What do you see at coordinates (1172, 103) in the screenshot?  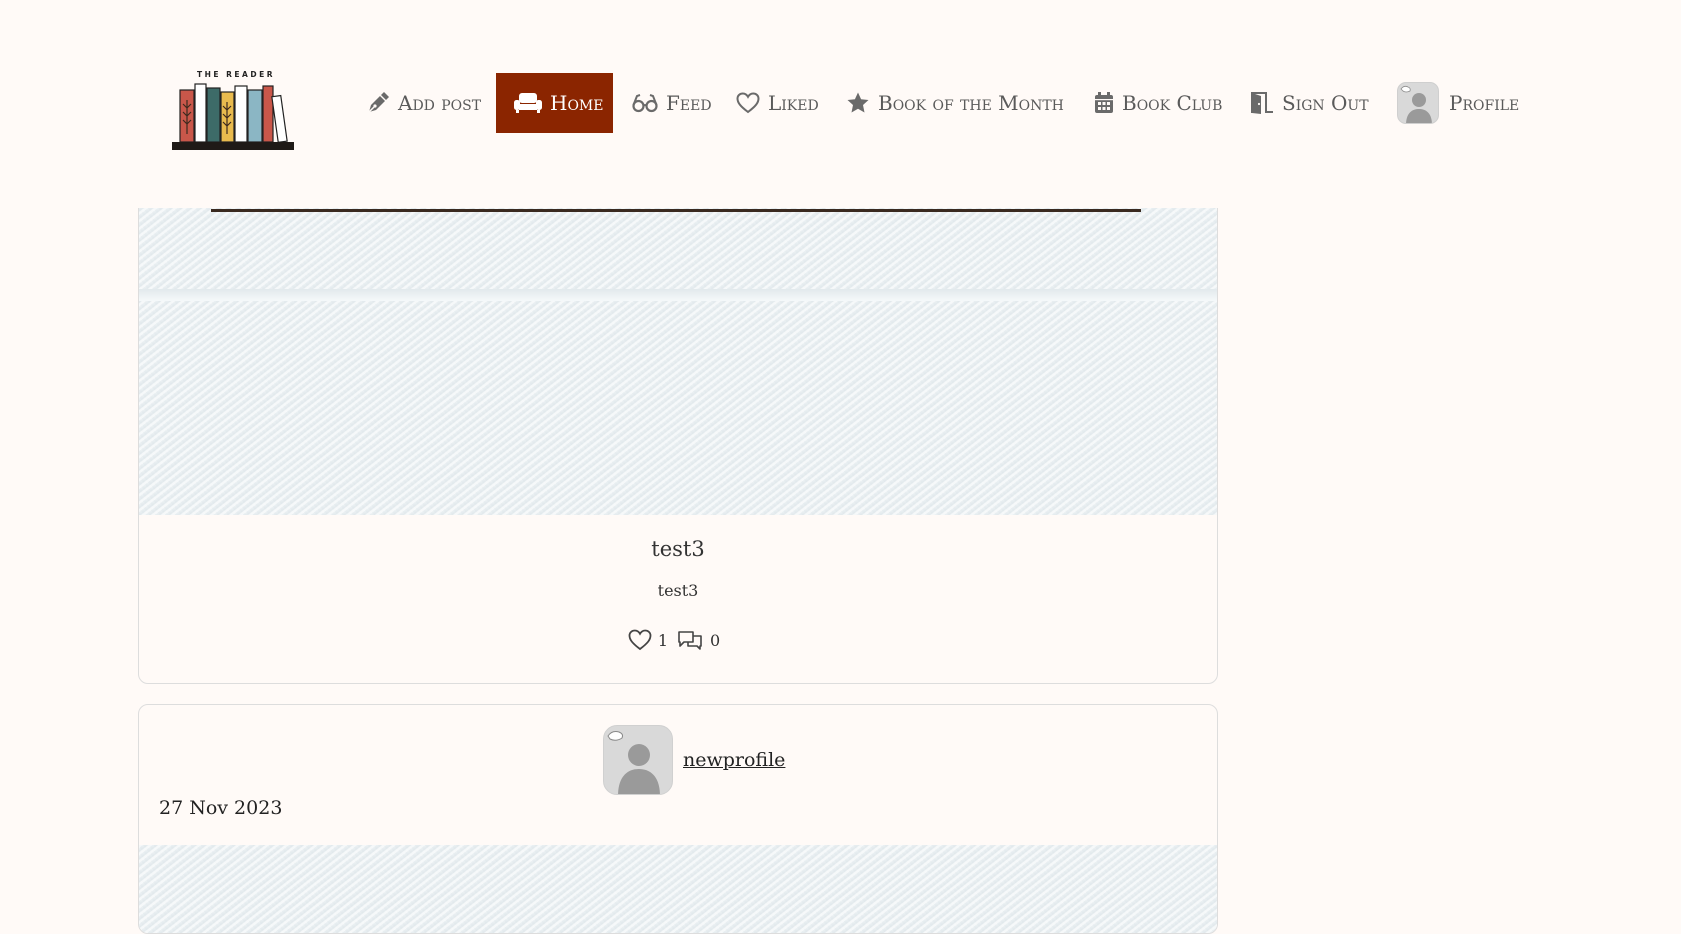 I see `nav-book-club-label: Book Club` at bounding box center [1172, 103].